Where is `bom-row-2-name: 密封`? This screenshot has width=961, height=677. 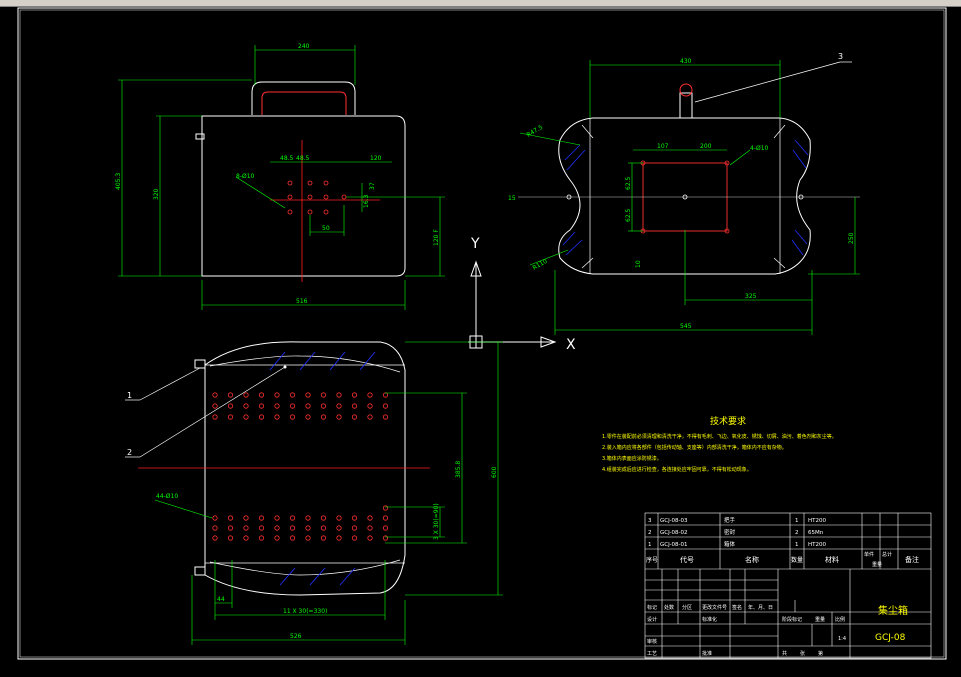
bom-row-2-name: 密封 is located at coordinates (730, 532).